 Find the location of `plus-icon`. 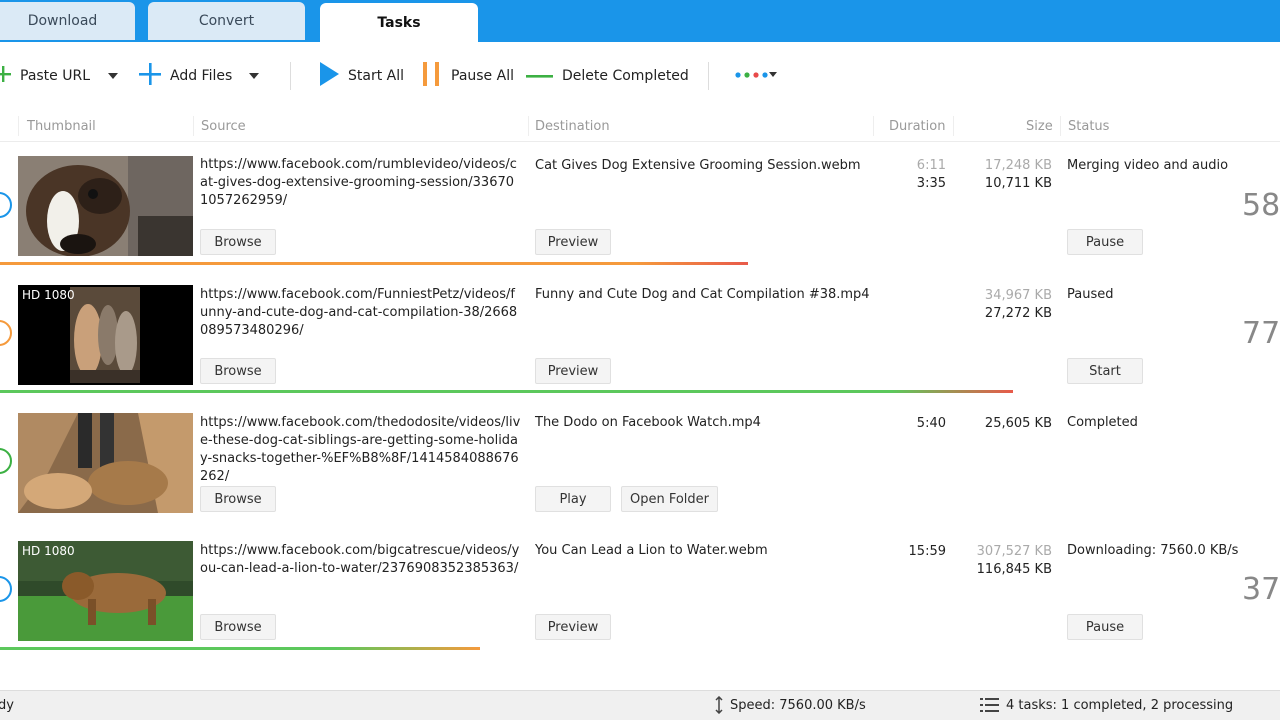

plus-icon is located at coordinates (150, 76).